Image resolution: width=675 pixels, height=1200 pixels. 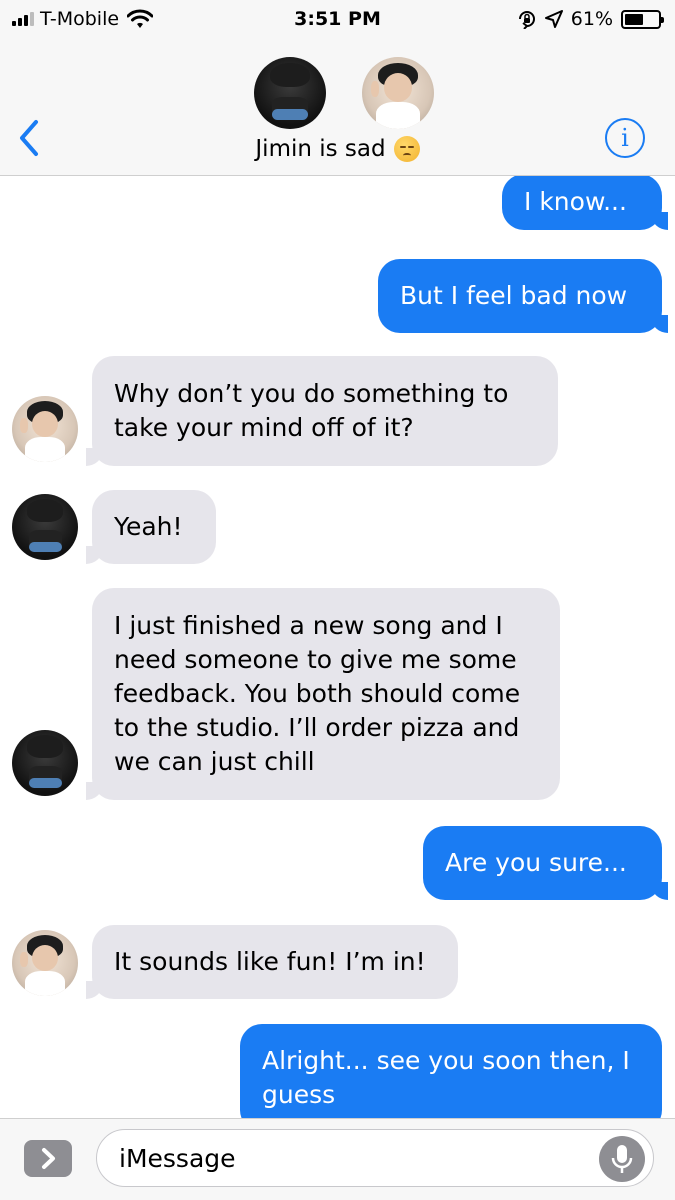 I want to click on conversation-header: Jimin is sad i, so click(x=337, y=107).